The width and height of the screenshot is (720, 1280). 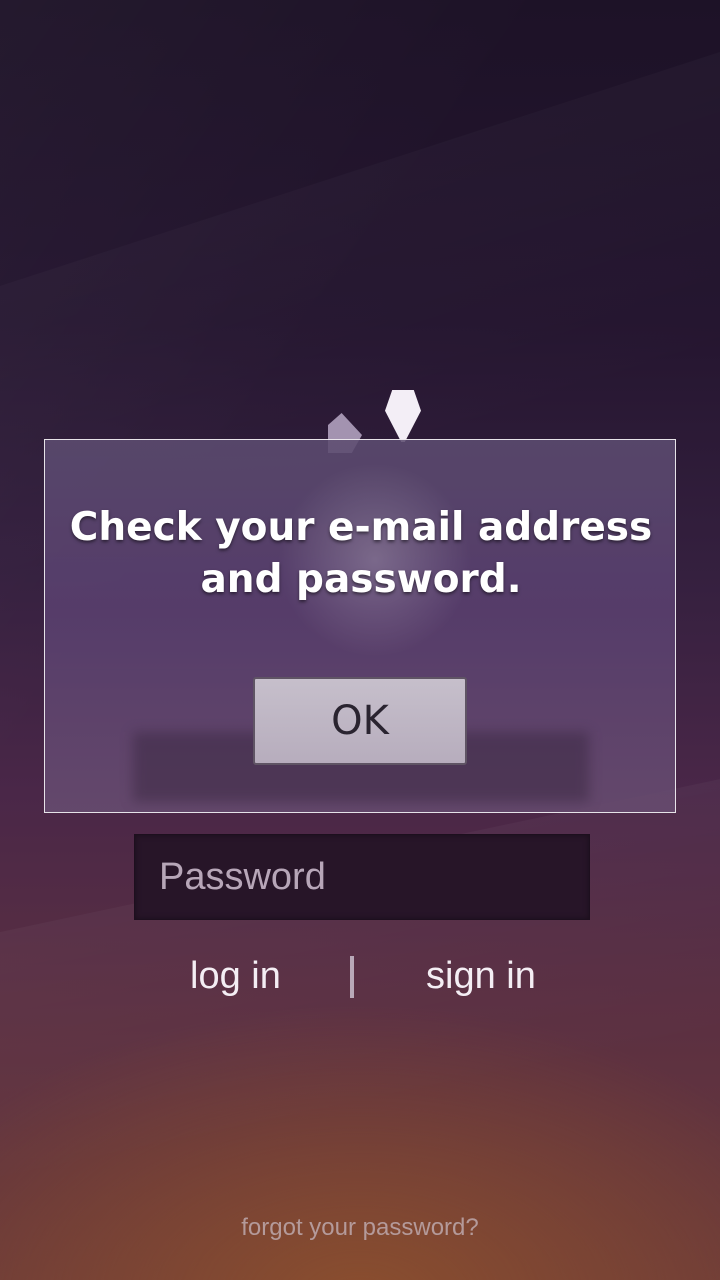 I want to click on divider, so click(x=352, y=977).